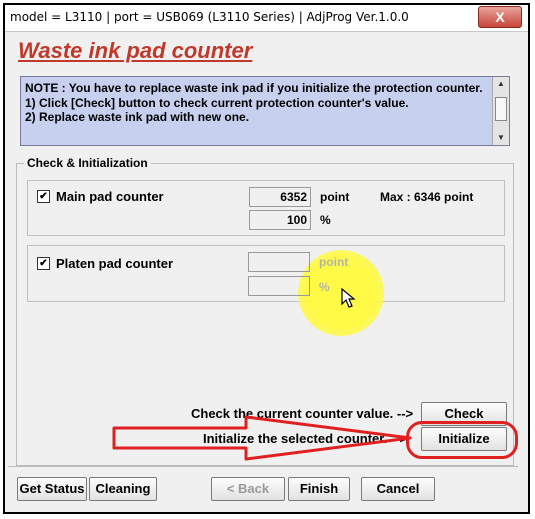  I want to click on main-pad-point-value: 6352, so click(280, 197).